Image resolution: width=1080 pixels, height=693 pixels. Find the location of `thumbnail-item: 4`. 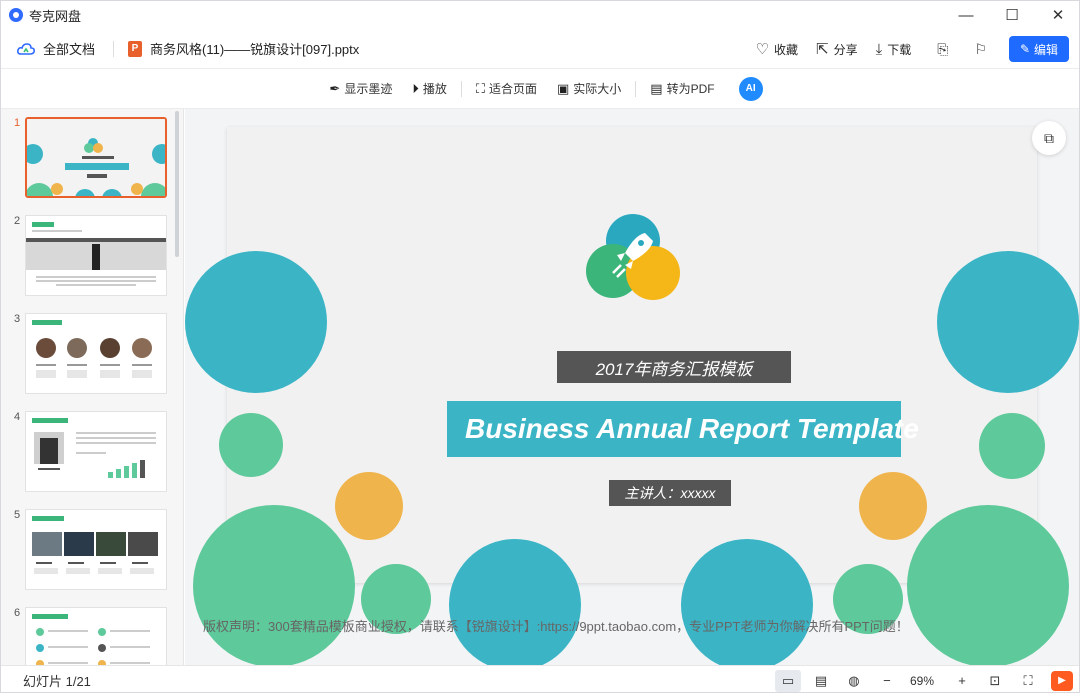

thumbnail-item: 4 is located at coordinates (88, 453).